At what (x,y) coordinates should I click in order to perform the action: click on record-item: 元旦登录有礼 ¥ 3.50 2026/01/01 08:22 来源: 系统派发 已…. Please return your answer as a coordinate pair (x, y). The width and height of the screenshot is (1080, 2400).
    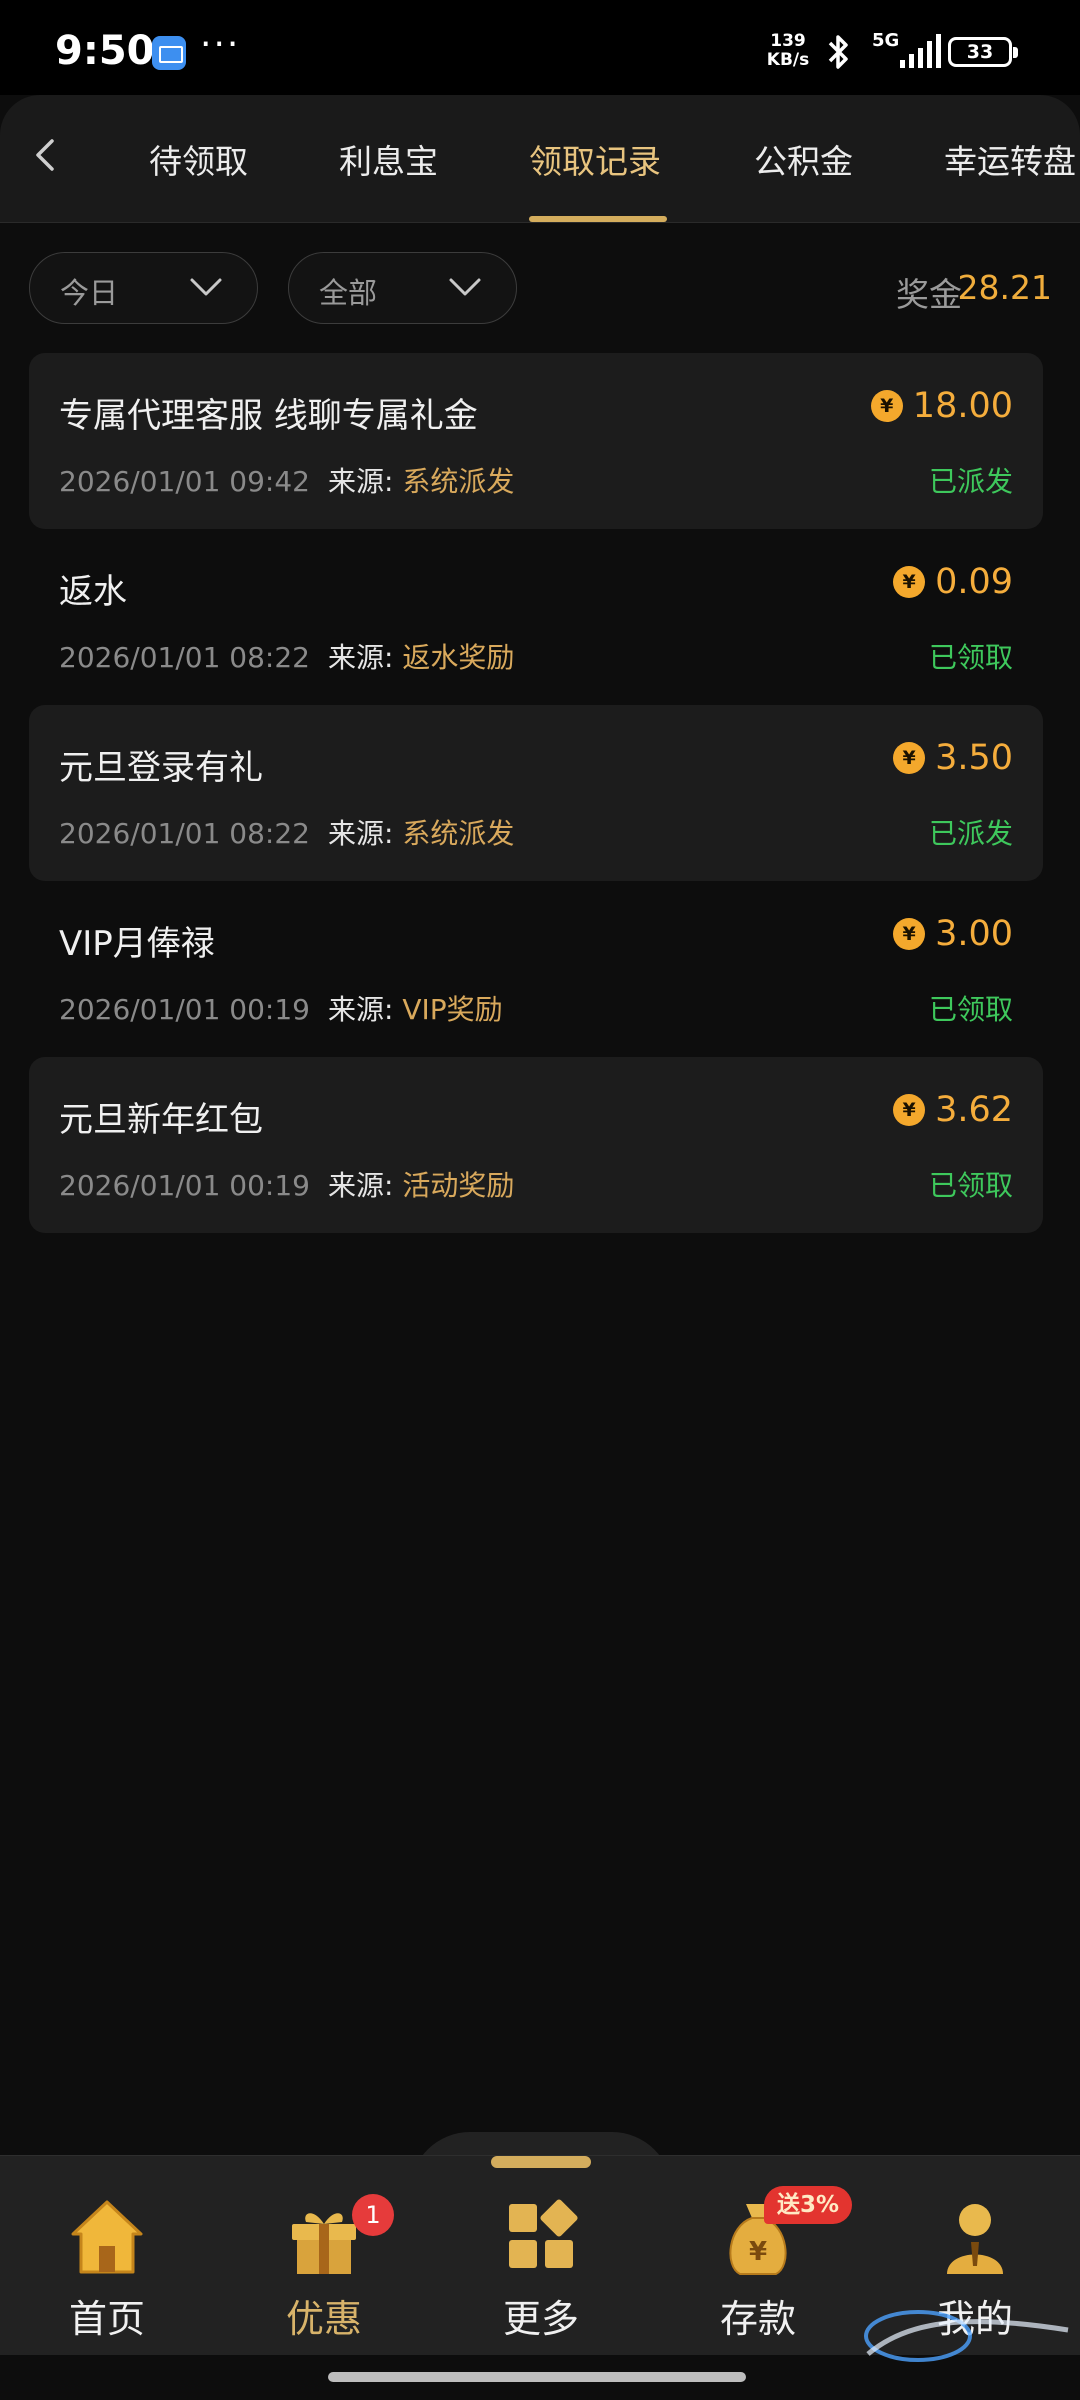
    Looking at the image, I should click on (536, 793).